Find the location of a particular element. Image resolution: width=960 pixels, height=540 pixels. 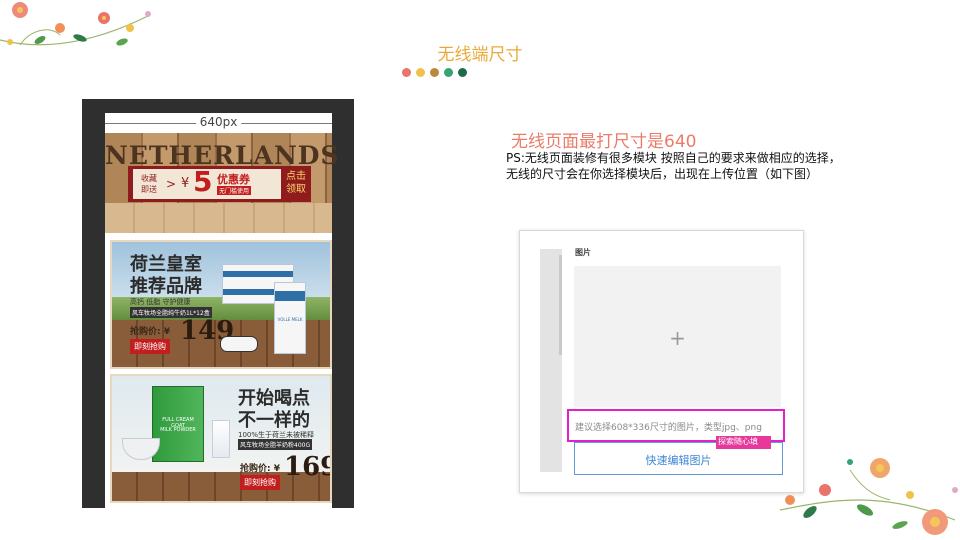

coupon-amount: 5 is located at coordinates (203, 181).